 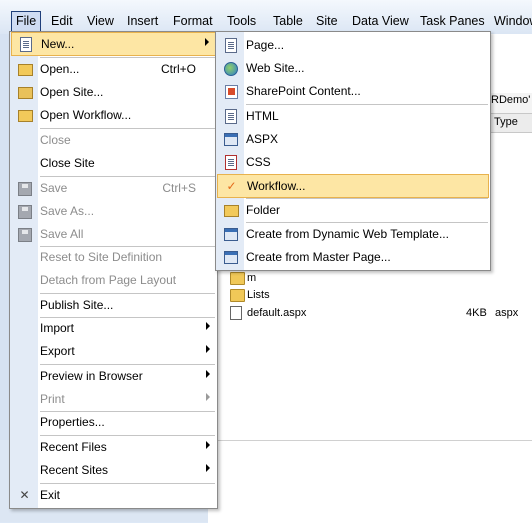 I want to click on file-list: m Lists default.aspx 4KB aspx, so click(x=379, y=300).